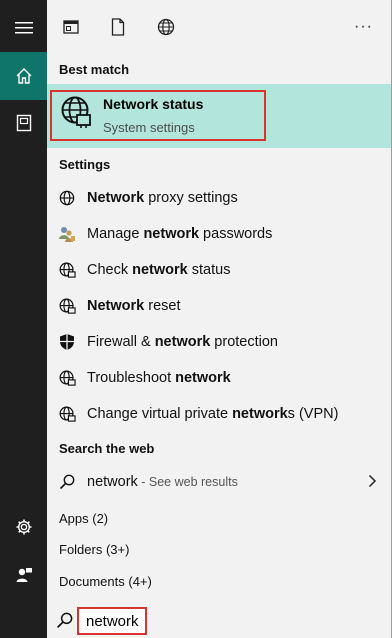 Image resolution: width=392 pixels, height=638 pixels. What do you see at coordinates (159, 378) in the screenshot?
I see `result-label: Troubleshoot network` at bounding box center [159, 378].